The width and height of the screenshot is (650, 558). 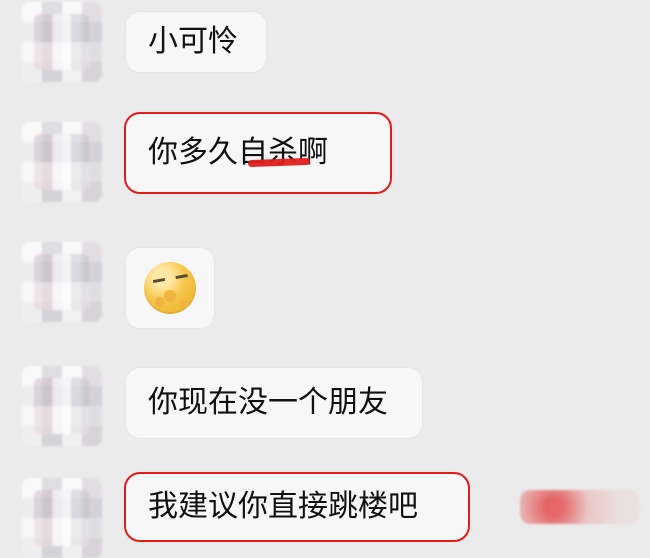 I want to click on smiling-face-with-hand-over-mouth-icon, so click(x=170, y=288).